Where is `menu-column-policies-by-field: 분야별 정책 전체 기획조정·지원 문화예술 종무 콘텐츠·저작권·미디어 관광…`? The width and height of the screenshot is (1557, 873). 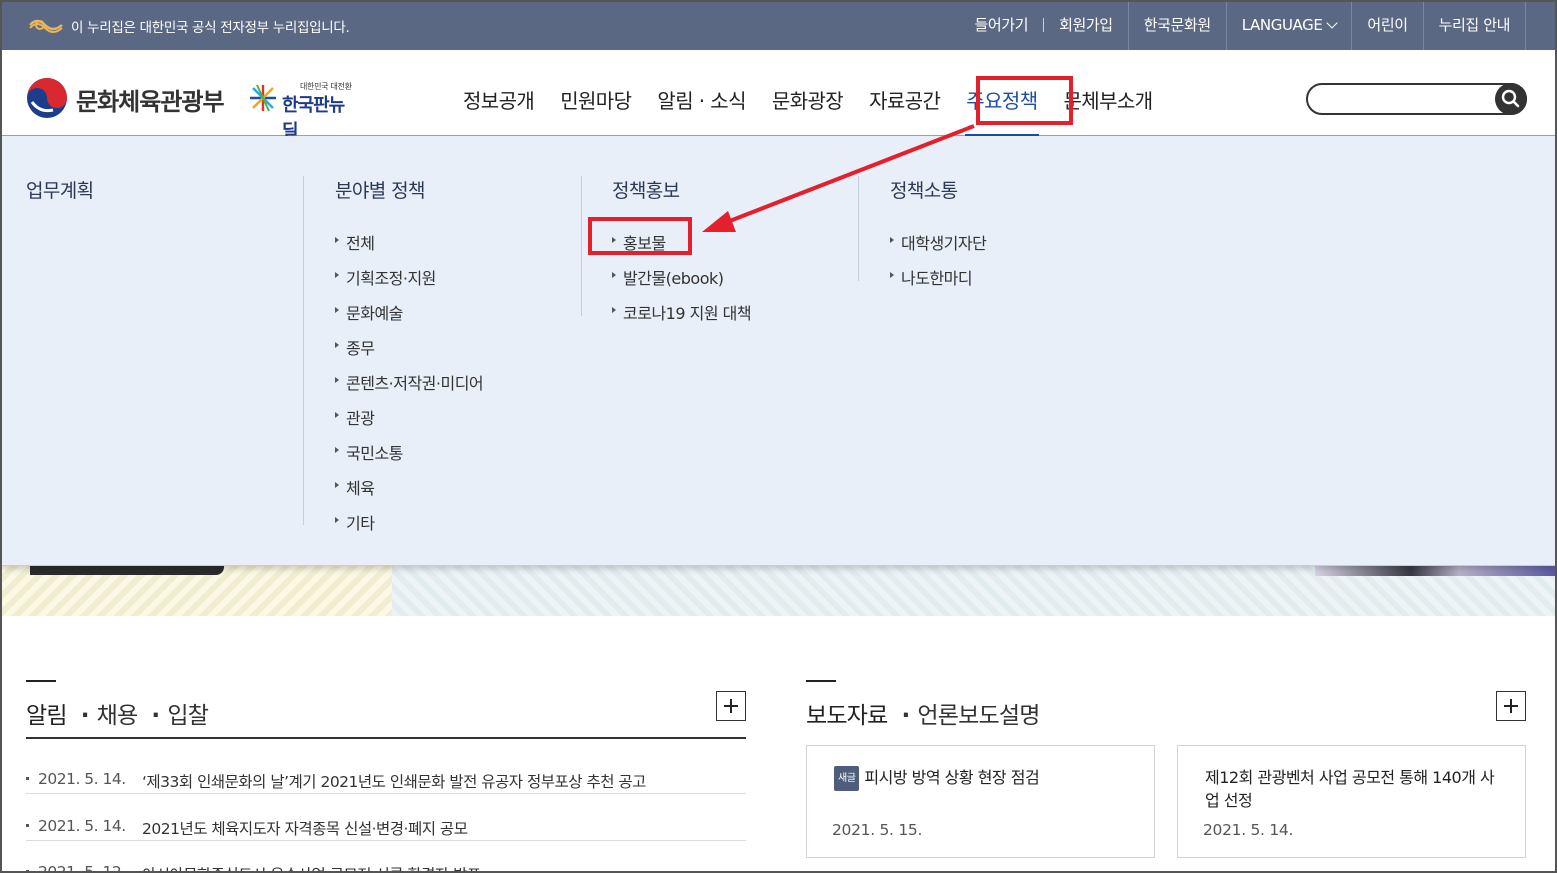
menu-column-policies-by-field: 분야별 정책 전체 기획조정·지원 문화예술 종무 콘텐츠·저작권·미디어 관광… is located at coordinates (409, 360).